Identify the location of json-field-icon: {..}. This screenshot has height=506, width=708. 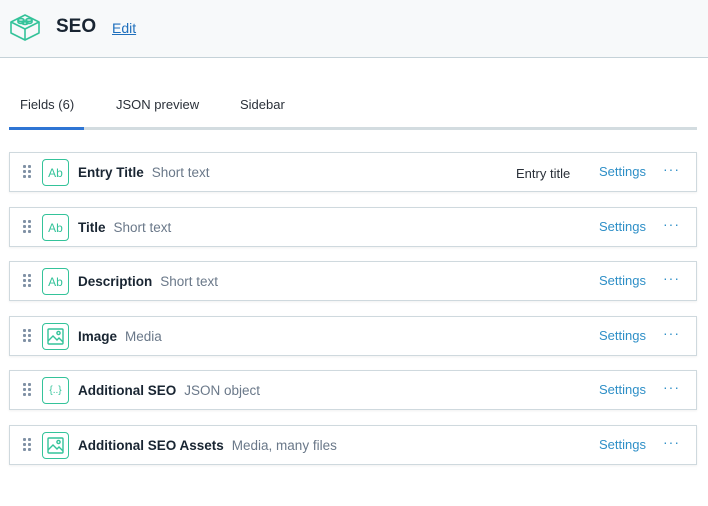
(55, 390).